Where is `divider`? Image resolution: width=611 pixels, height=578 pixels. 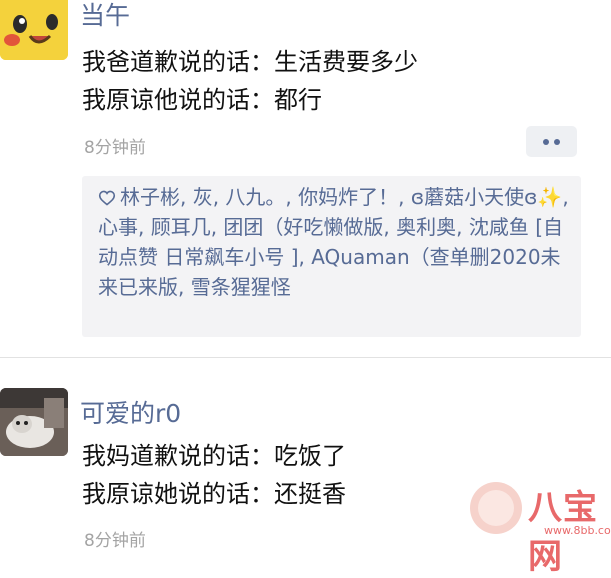 divider is located at coordinates (305, 357).